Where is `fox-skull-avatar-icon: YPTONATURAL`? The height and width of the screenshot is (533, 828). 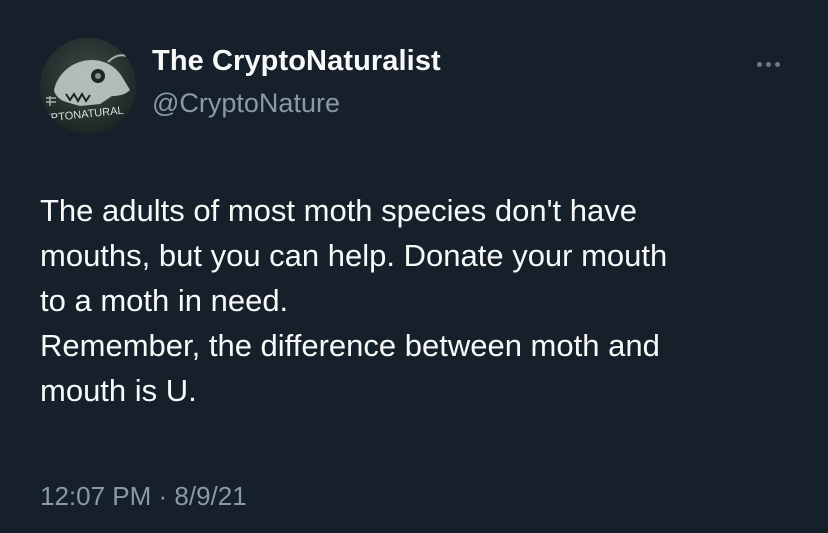
fox-skull-avatar-icon: YPTONATURAL is located at coordinates (88, 86).